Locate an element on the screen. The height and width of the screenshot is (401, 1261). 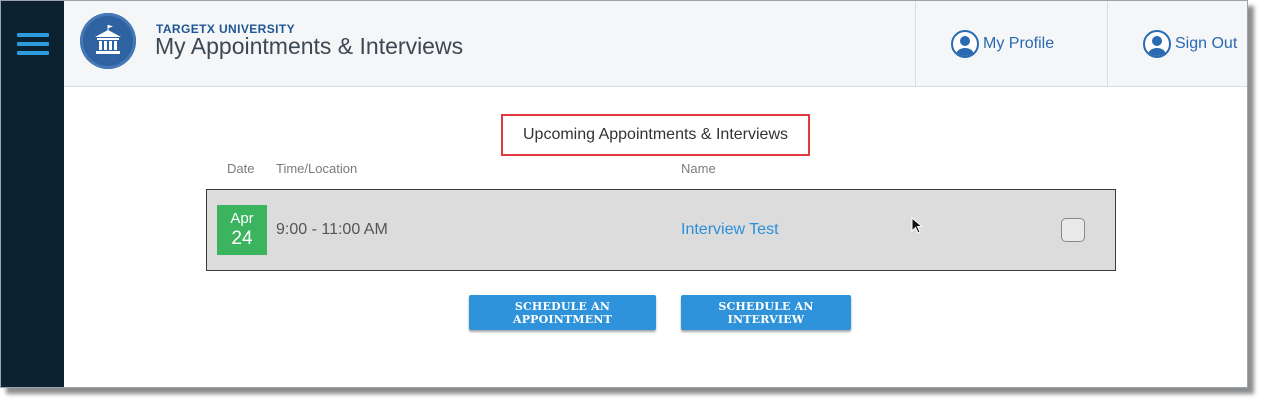
sidebar is located at coordinates (32, 194).